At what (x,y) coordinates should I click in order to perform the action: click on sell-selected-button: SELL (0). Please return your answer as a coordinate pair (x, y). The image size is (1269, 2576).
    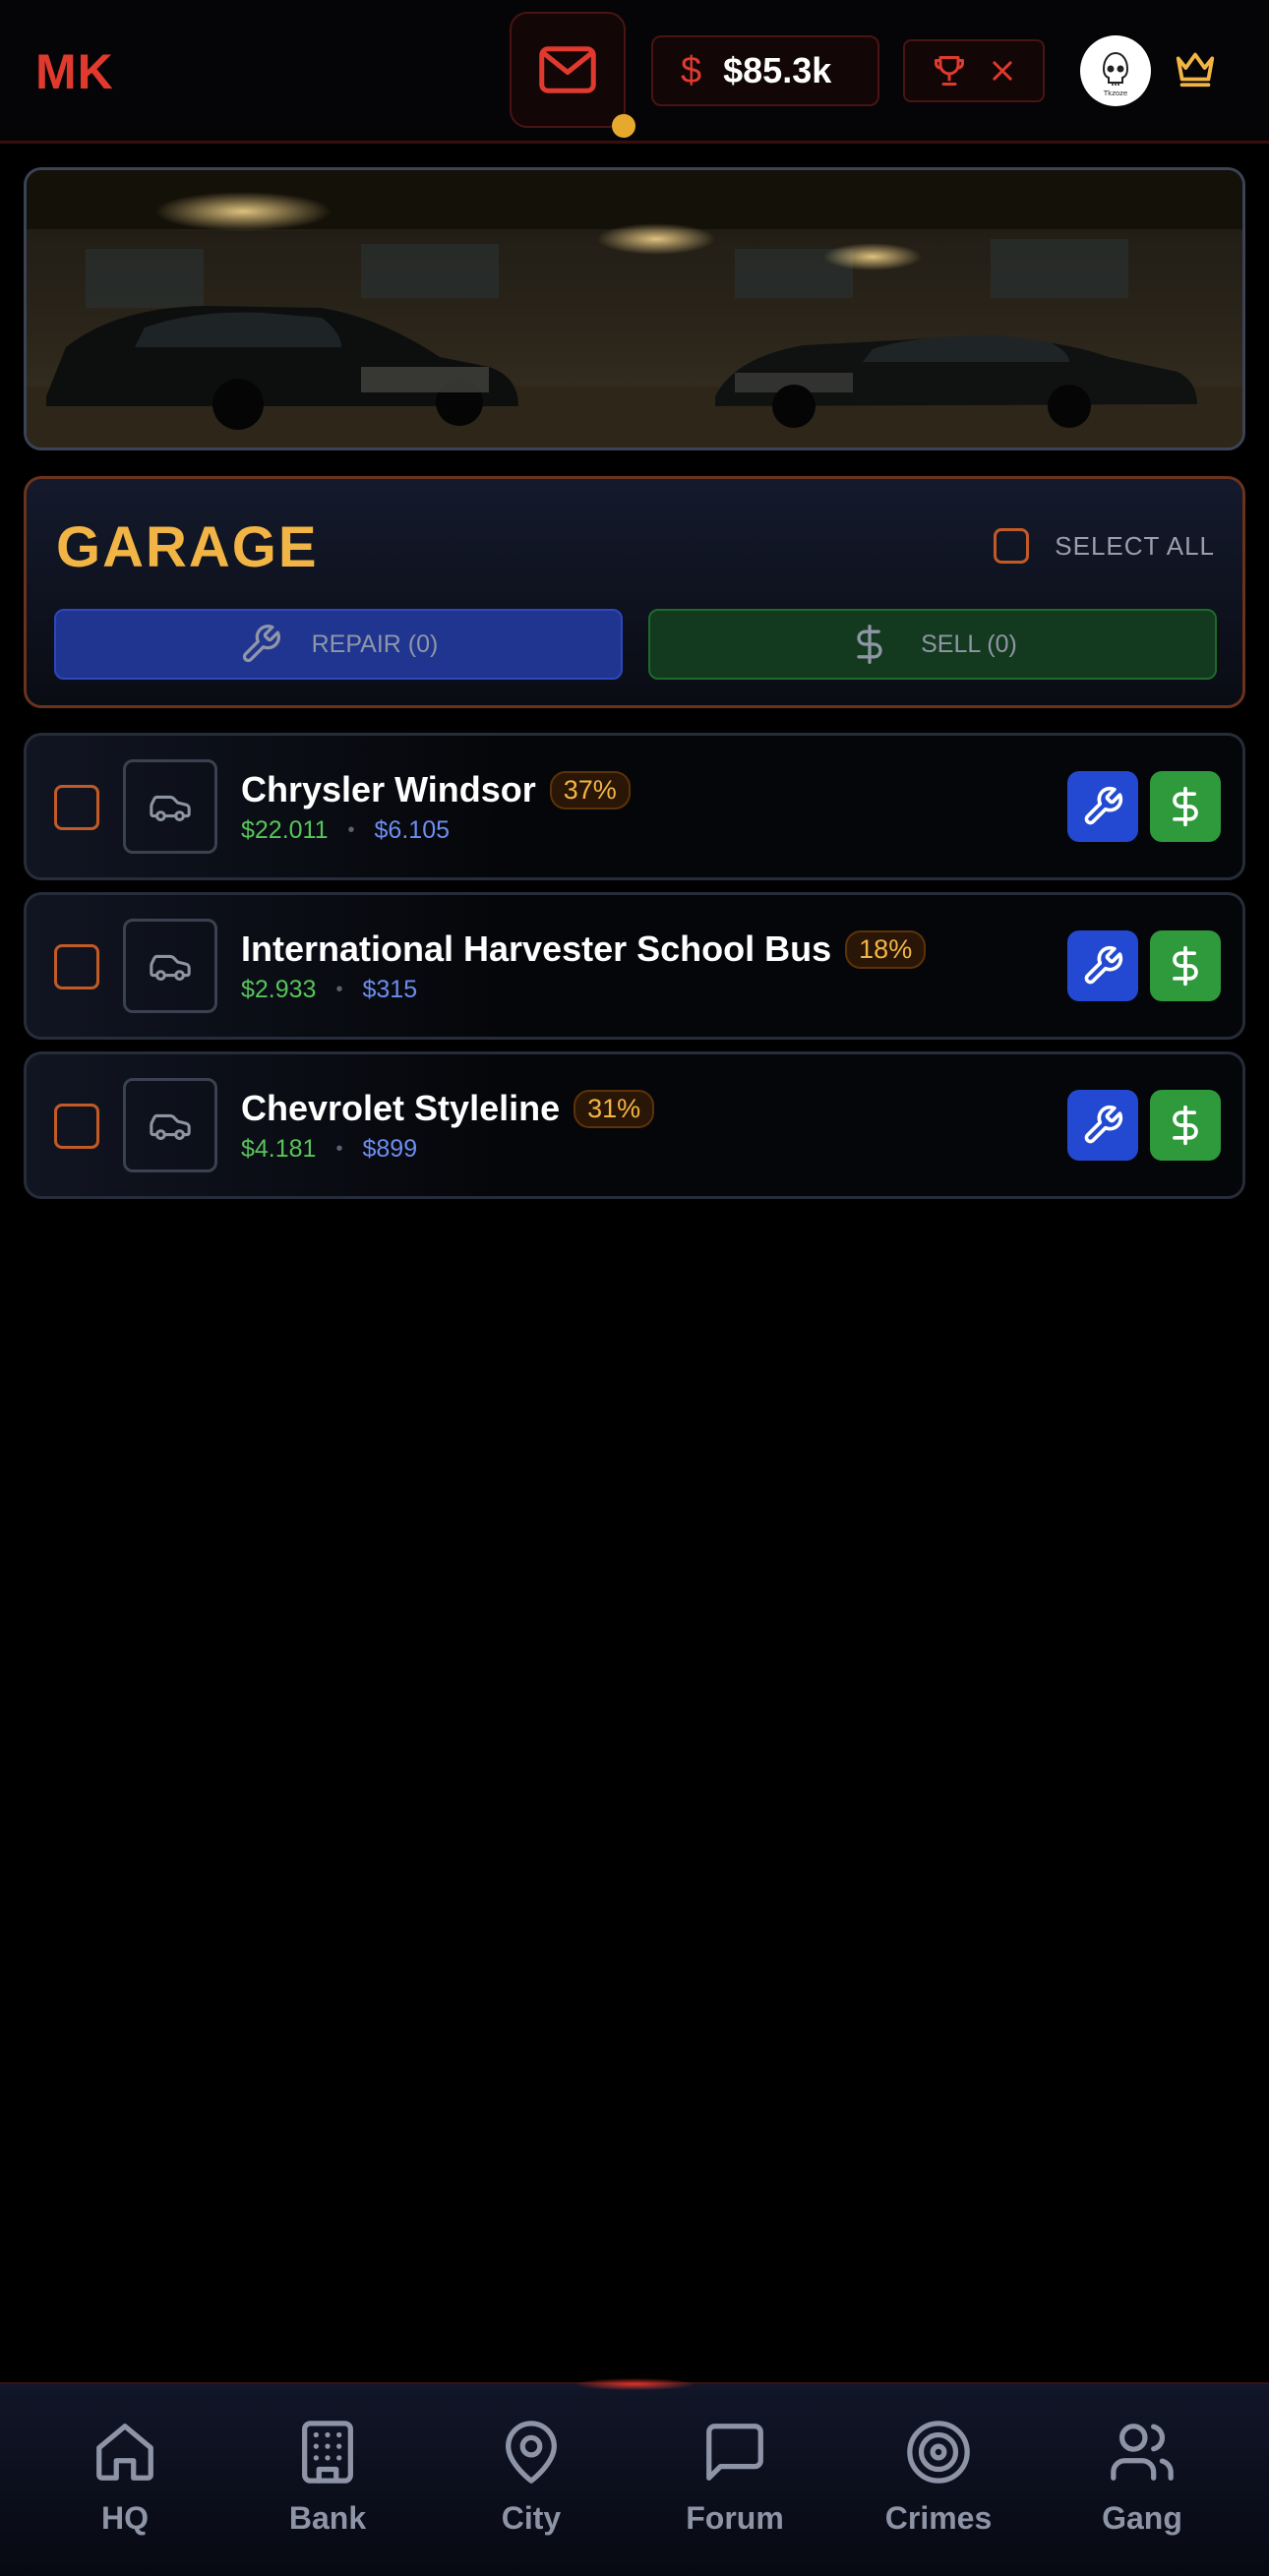
    Looking at the image, I should click on (932, 644).